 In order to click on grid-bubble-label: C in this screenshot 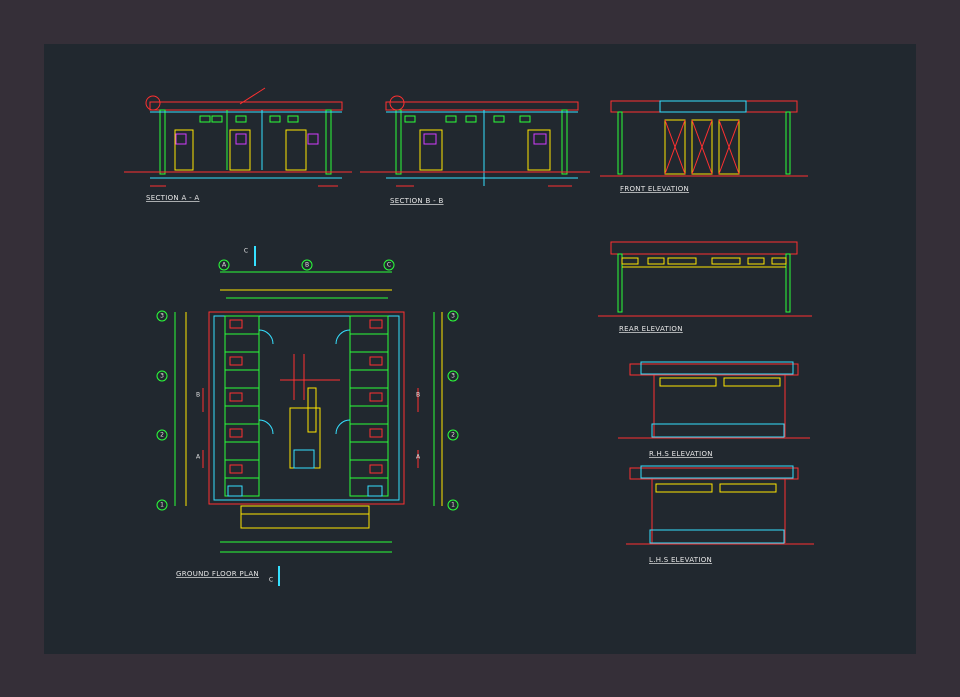, I will do `click(389, 265)`.